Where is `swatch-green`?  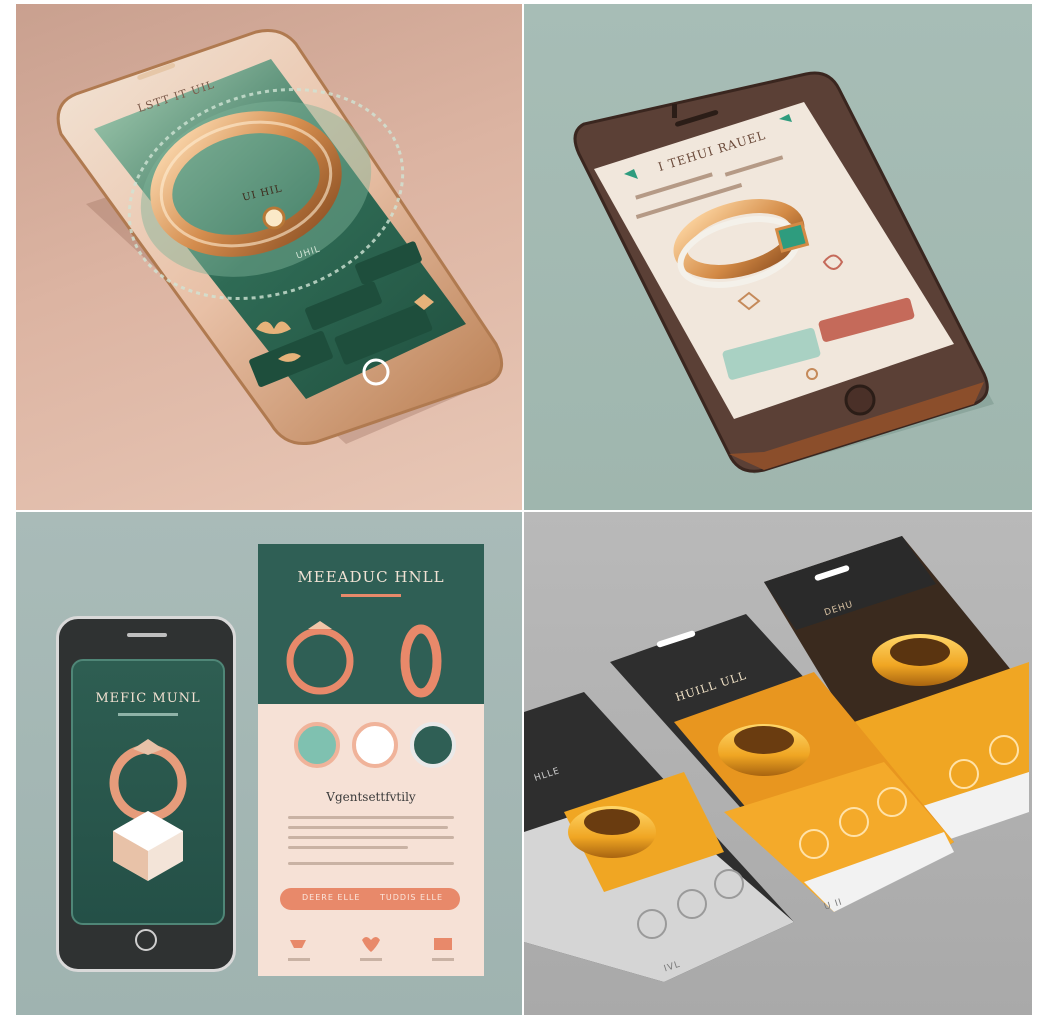 swatch-green is located at coordinates (433, 745).